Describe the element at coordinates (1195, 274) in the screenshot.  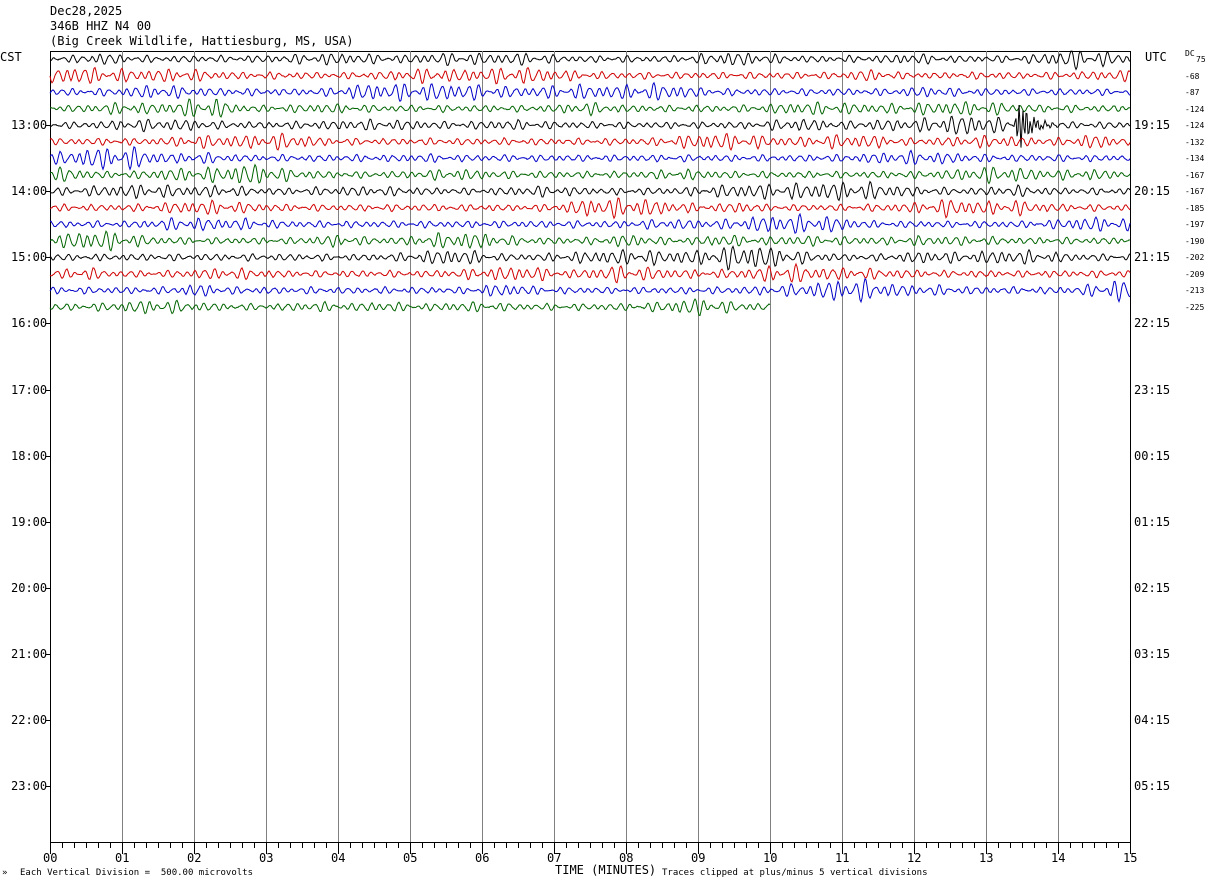
I see `dc-offset-label: -209` at that location.